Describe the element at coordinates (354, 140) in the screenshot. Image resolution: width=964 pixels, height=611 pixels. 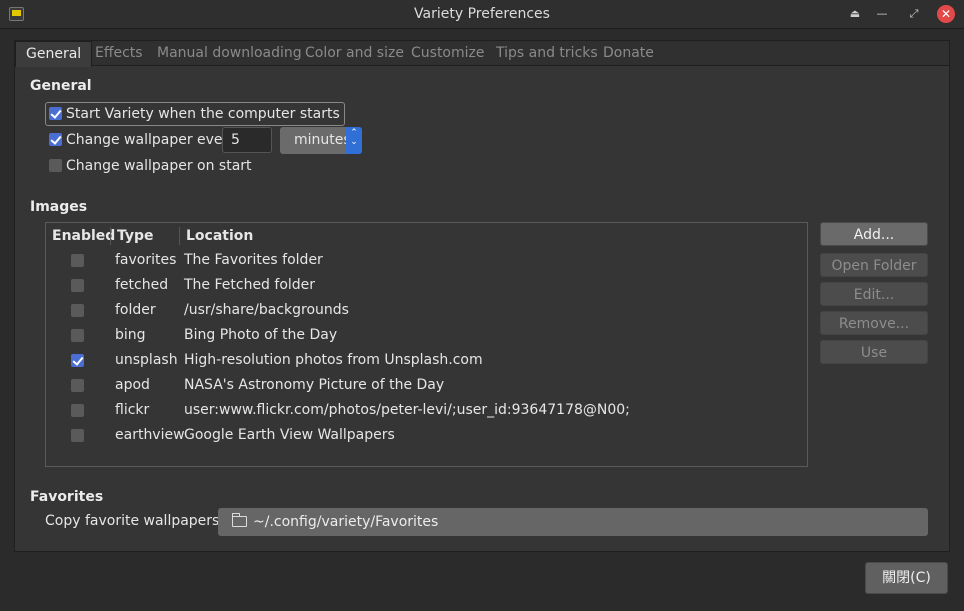
I see `updown-arrows-icon: ⌃ ⌄` at that location.